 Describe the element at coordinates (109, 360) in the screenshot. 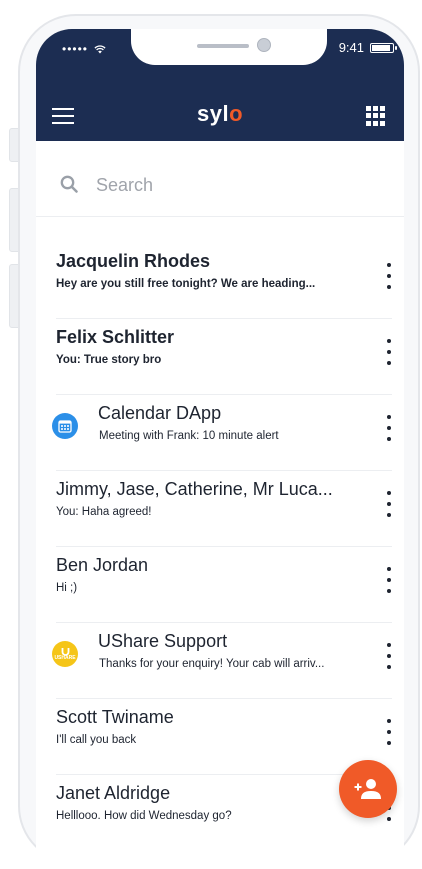

I see `conversation-preview: You: True story bro` at that location.